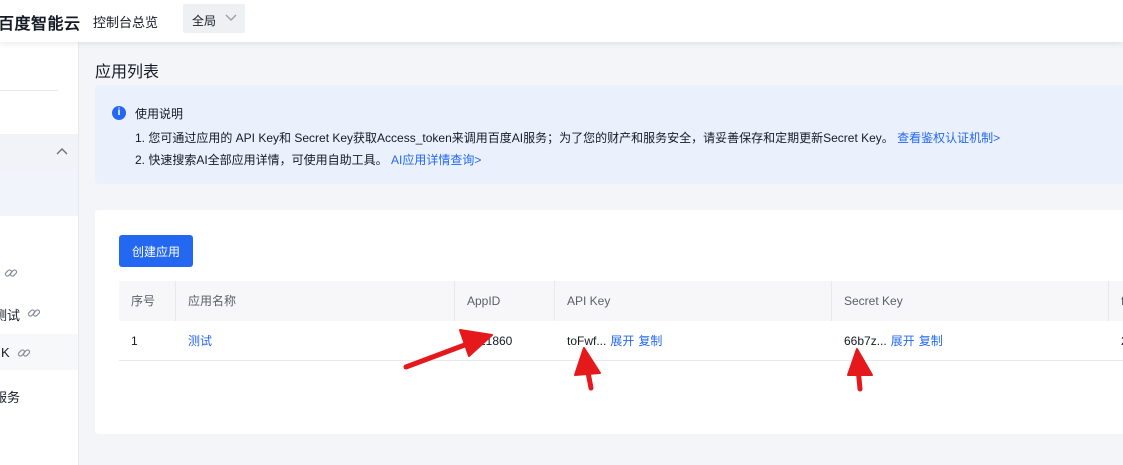 The width and height of the screenshot is (1123, 465). Describe the element at coordinates (903, 341) in the screenshot. I see `secret-key-expand-link: 展开` at that location.